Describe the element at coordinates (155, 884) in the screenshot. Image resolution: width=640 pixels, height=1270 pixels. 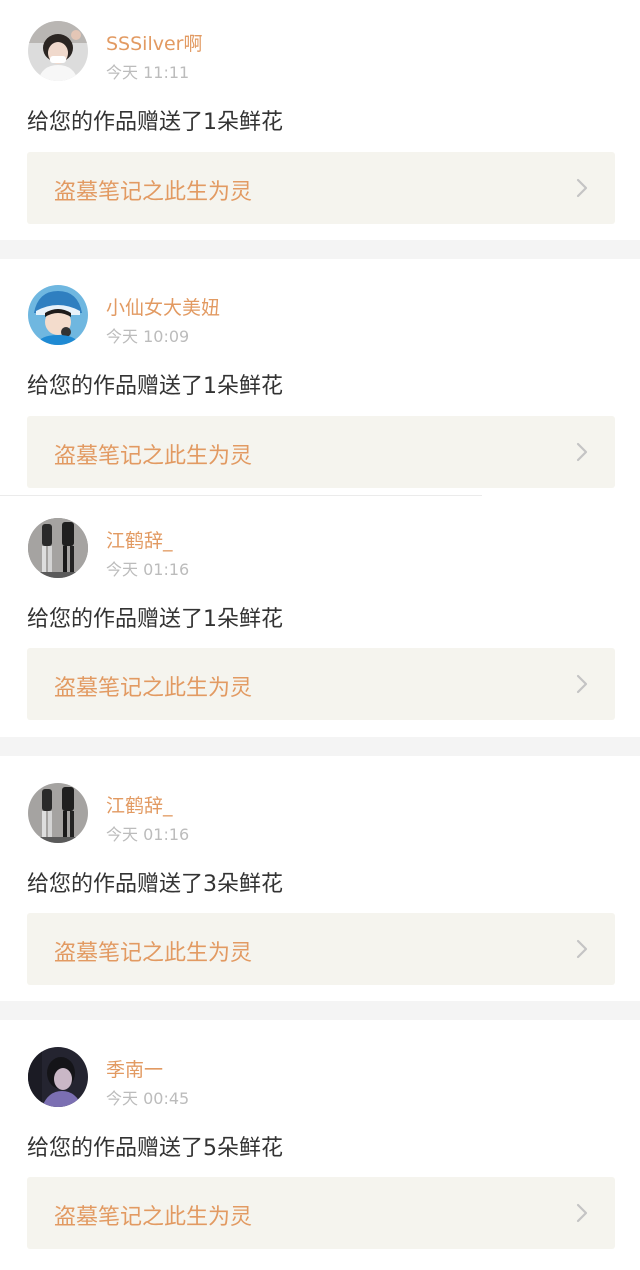
I see `gift-message: 给您的作品赠送了3朵鲜花` at that location.